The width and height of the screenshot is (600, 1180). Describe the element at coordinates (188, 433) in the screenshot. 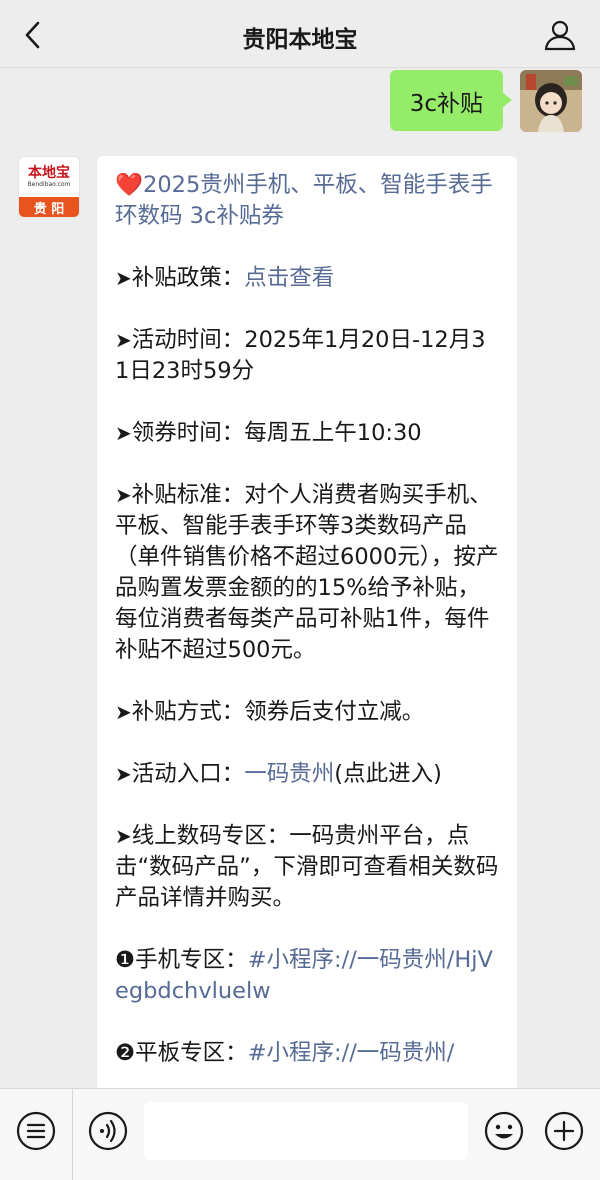

I see `claim-label: 领券时间：` at that location.